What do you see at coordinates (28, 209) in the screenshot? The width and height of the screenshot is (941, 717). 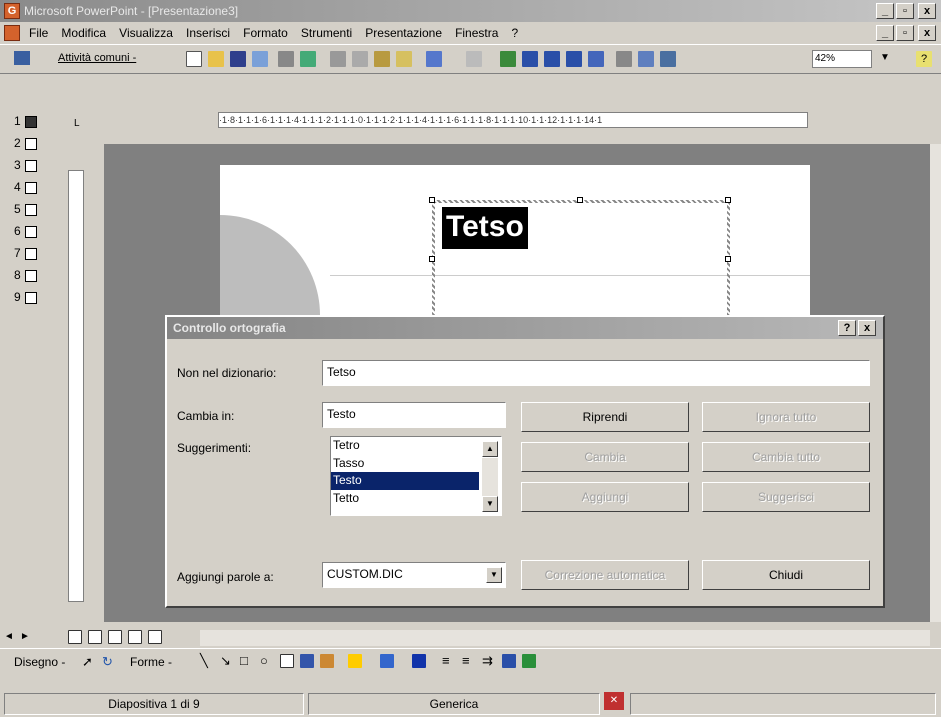 I see `slide-row-5: 5` at bounding box center [28, 209].